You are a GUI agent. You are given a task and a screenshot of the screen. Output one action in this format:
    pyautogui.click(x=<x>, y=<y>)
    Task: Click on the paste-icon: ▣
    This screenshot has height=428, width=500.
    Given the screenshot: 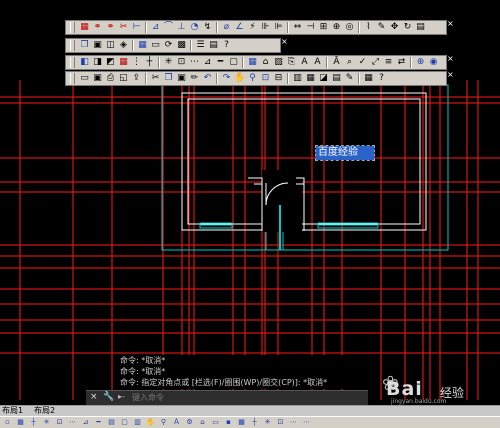 What is the action you would take?
    pyautogui.click(x=181, y=78)
    